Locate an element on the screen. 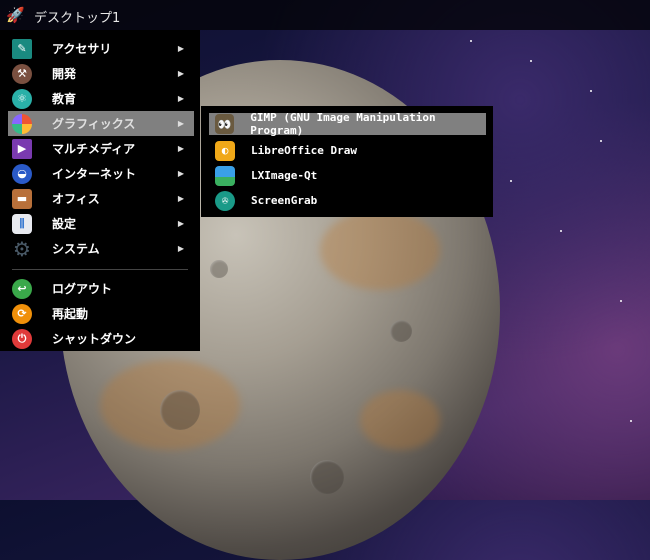 The image size is (650, 560). menu-label: システム is located at coordinates (76, 249).